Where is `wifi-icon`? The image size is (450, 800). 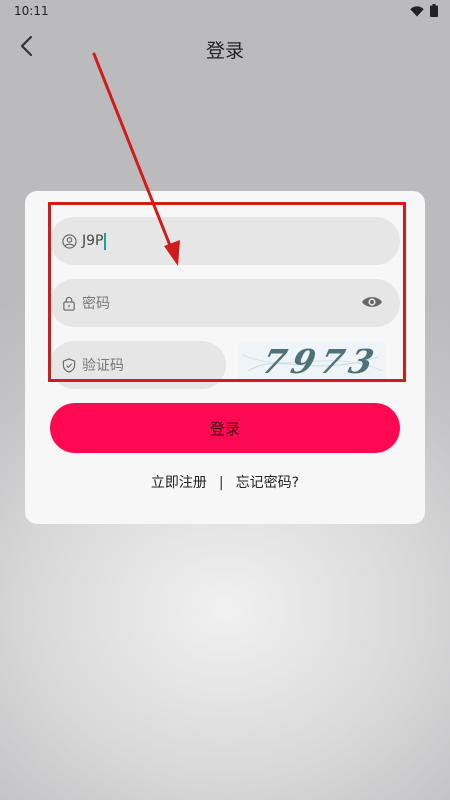
wifi-icon is located at coordinates (417, 11).